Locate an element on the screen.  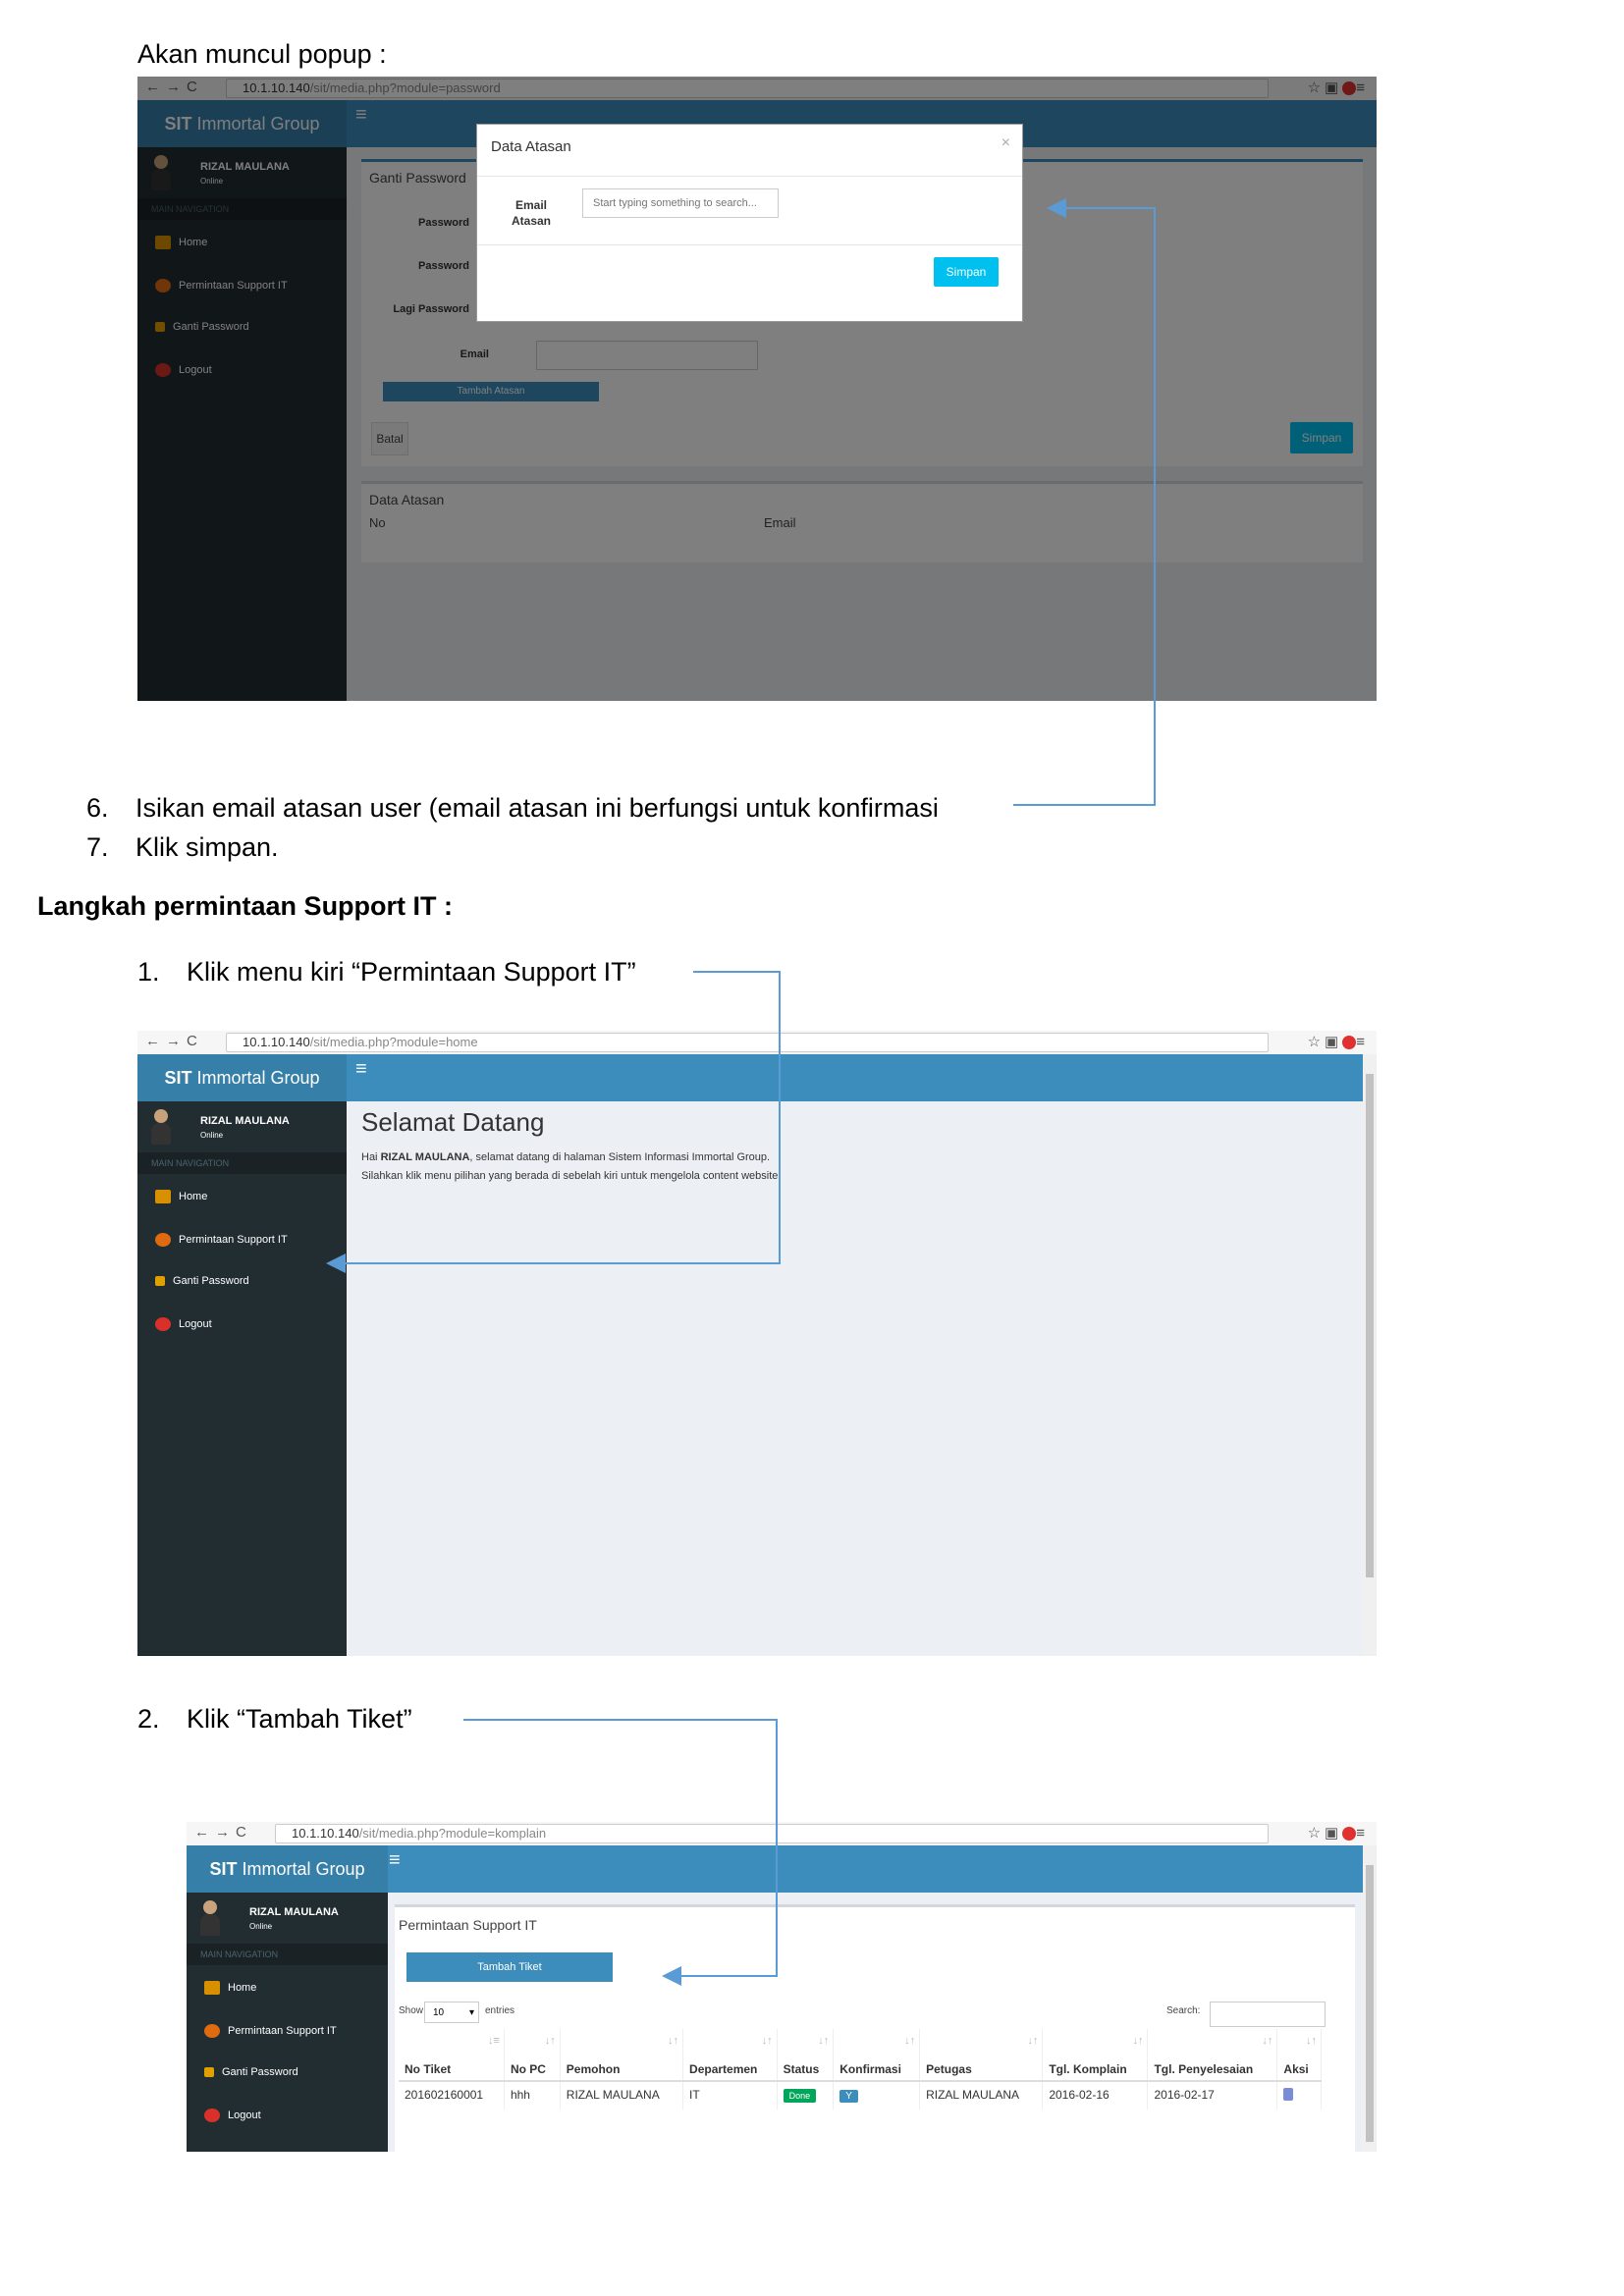
arrow-support-step2 is located at coordinates (620, 1853).